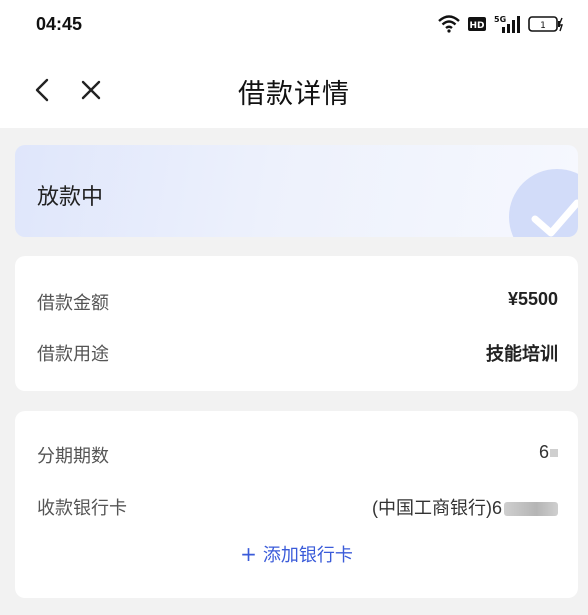  Describe the element at coordinates (543, 26) in the screenshot. I see `battery-level: 1` at that location.